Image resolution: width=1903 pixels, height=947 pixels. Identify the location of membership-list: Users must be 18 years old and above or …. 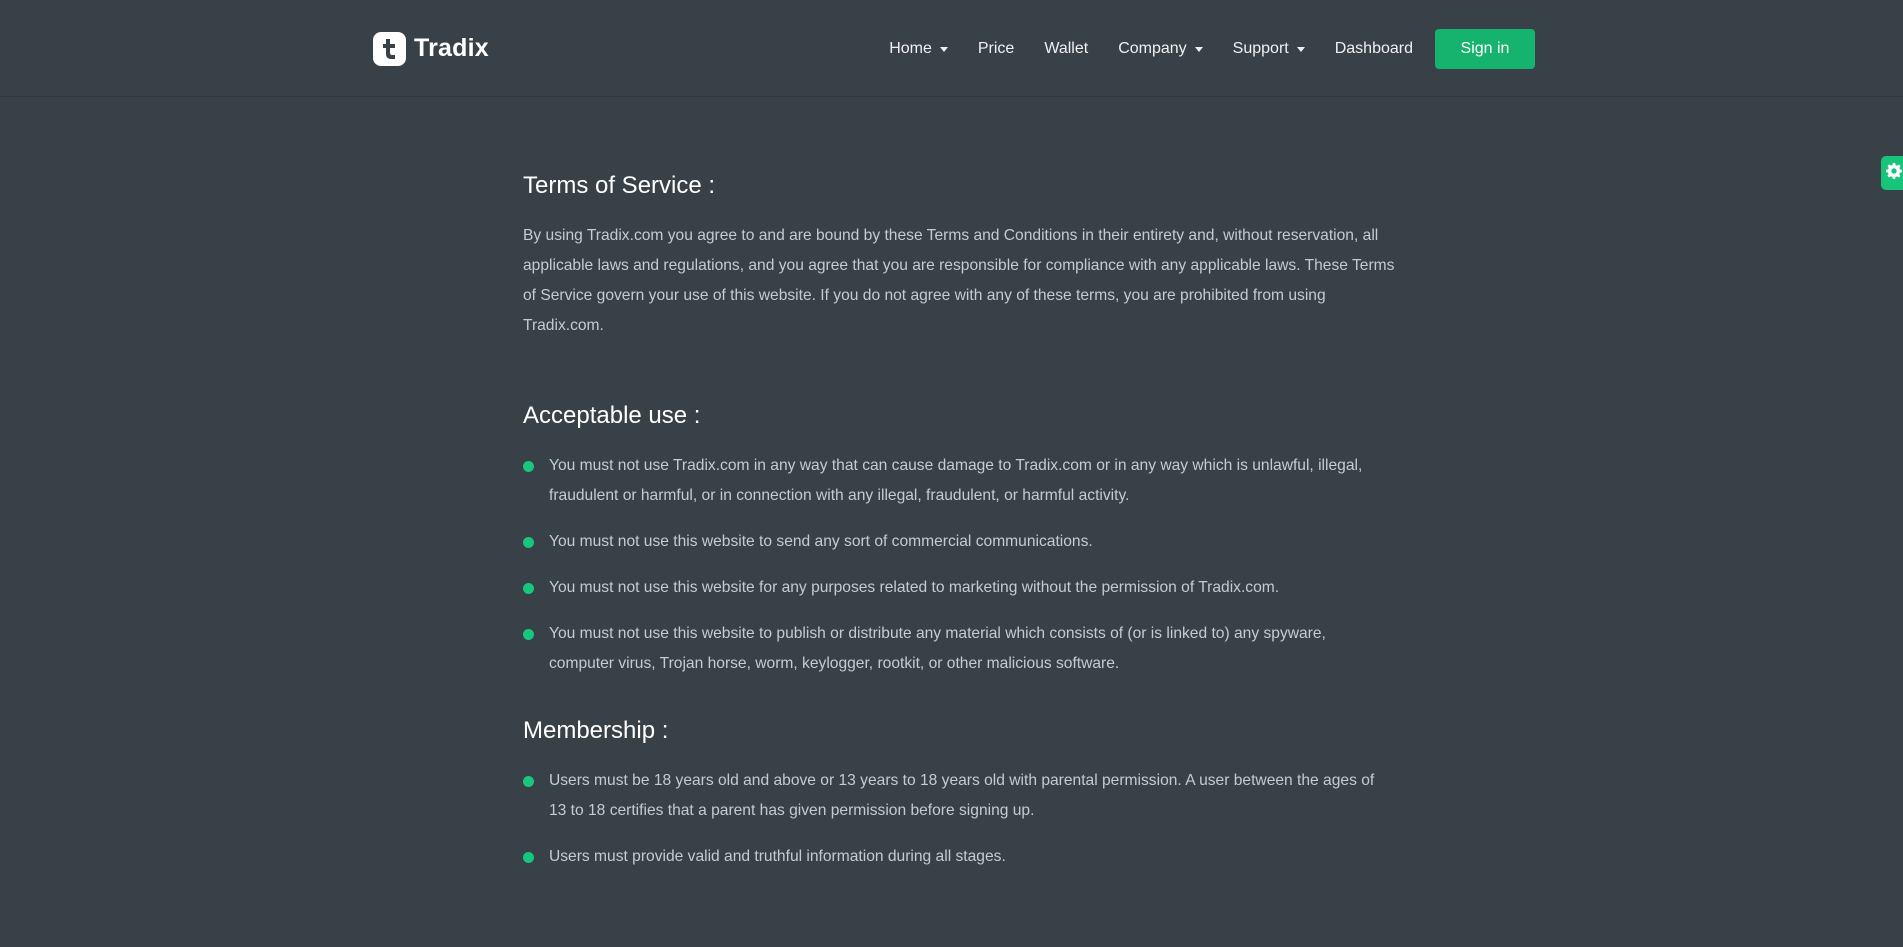
(959, 819).